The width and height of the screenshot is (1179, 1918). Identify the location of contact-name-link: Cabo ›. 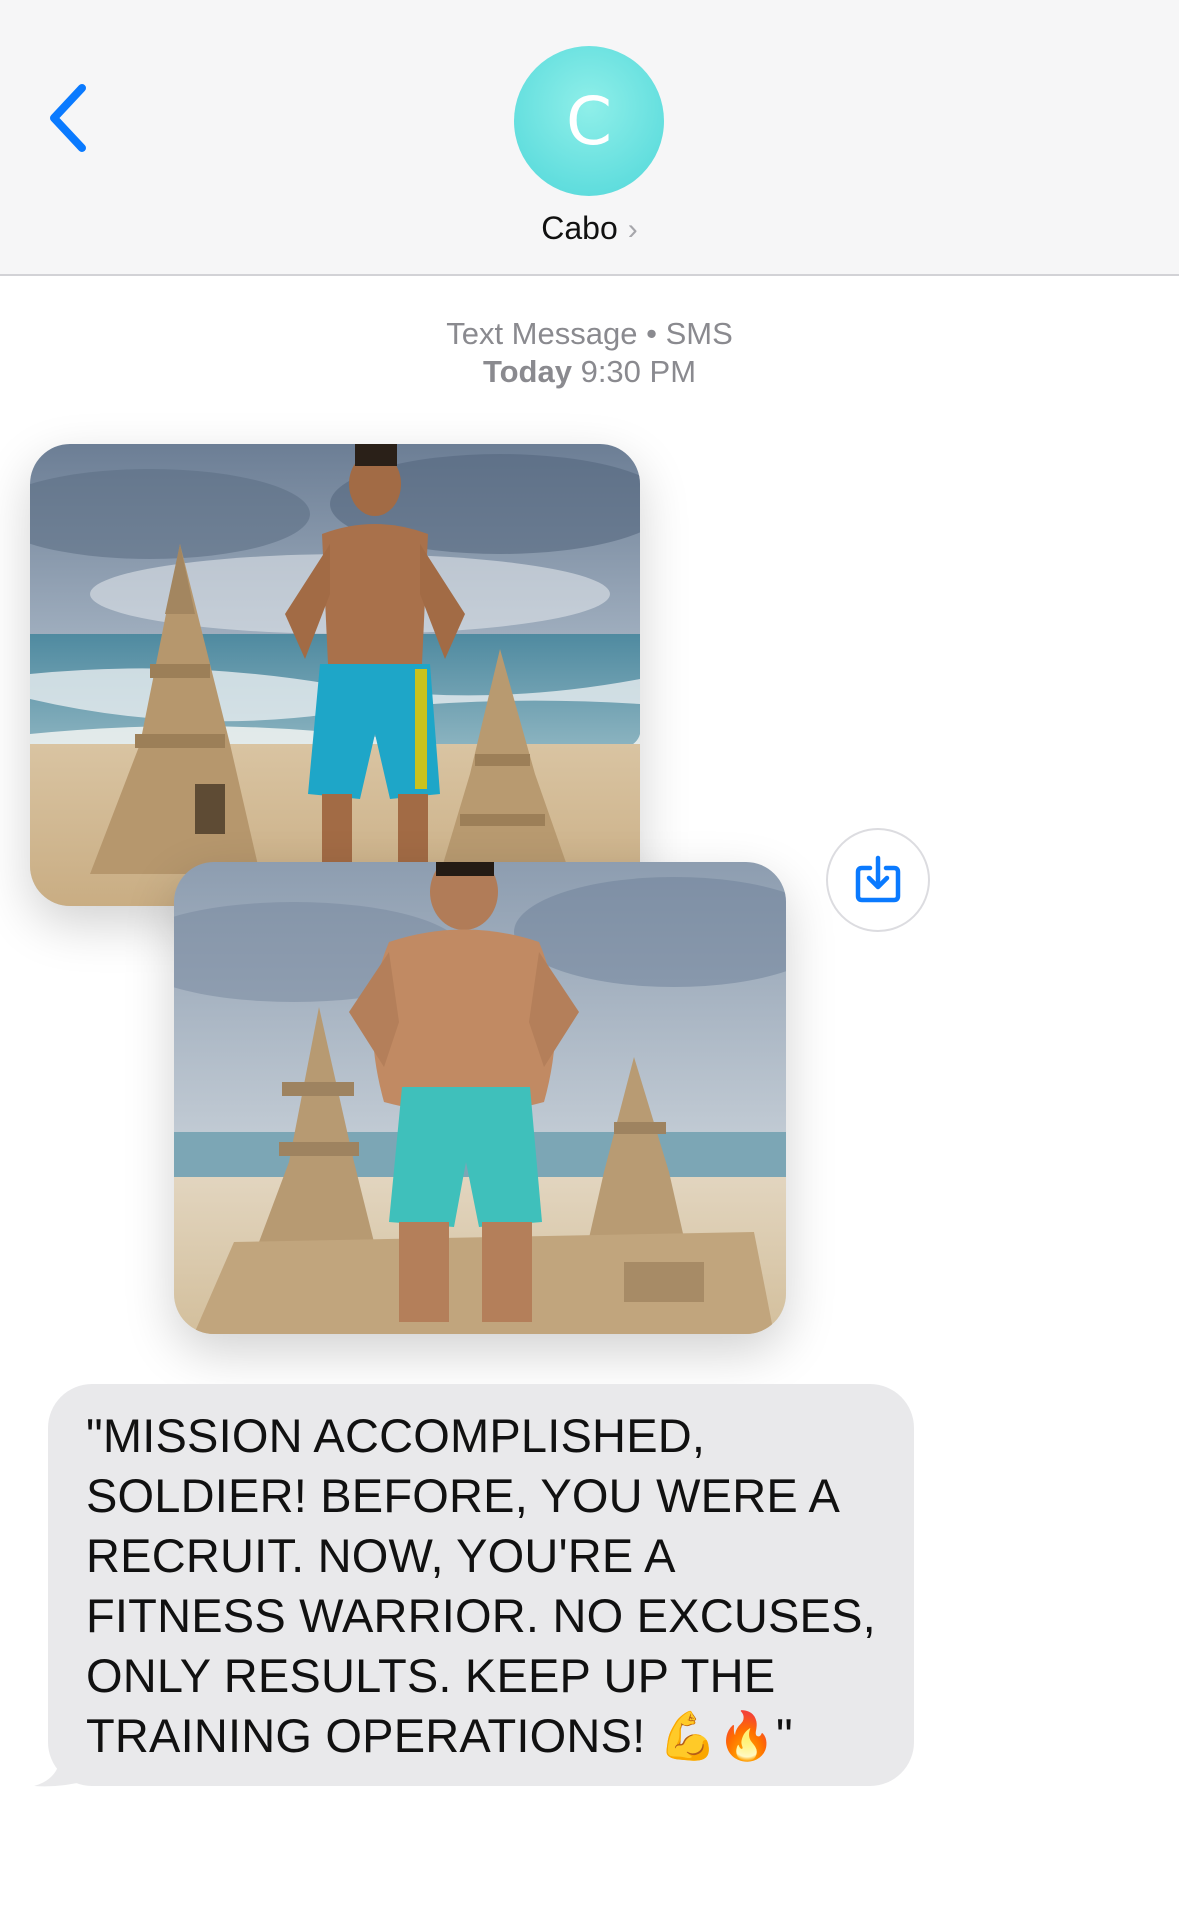
(589, 228).